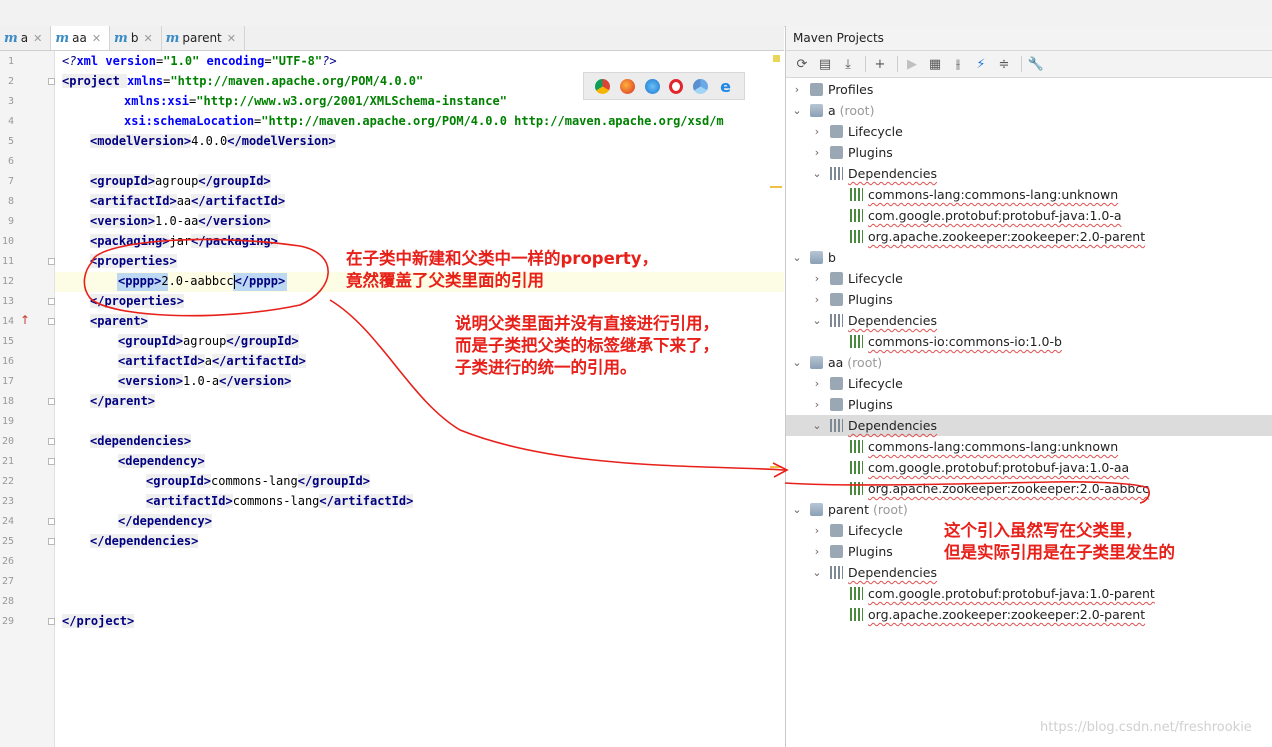 This screenshot has width=1272, height=747. What do you see at coordinates (202, 281) in the screenshot?
I see `code-line-12: <pppp>2.0-aabbcc</pppp>` at bounding box center [202, 281].